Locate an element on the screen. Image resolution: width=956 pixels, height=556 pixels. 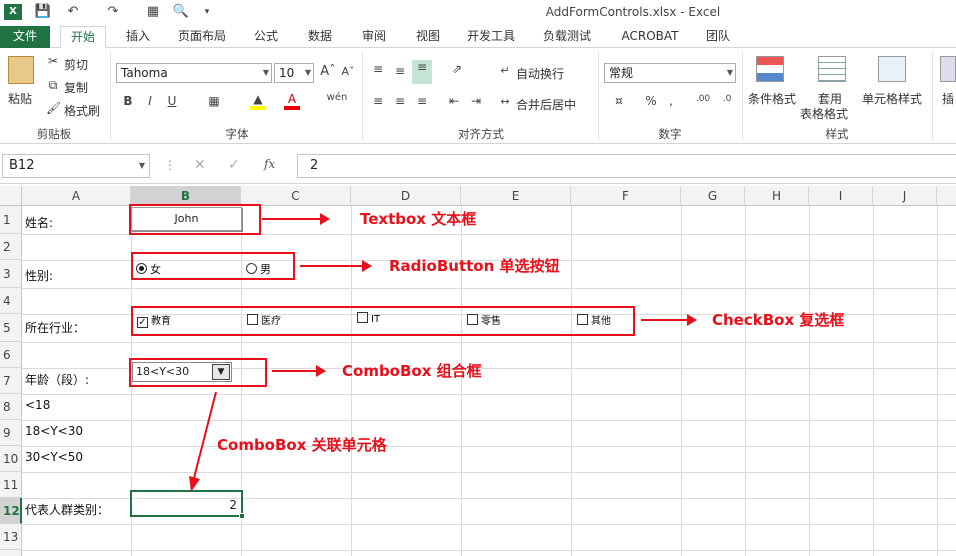
row-header-4: 4 is located at coordinates (11, 301).